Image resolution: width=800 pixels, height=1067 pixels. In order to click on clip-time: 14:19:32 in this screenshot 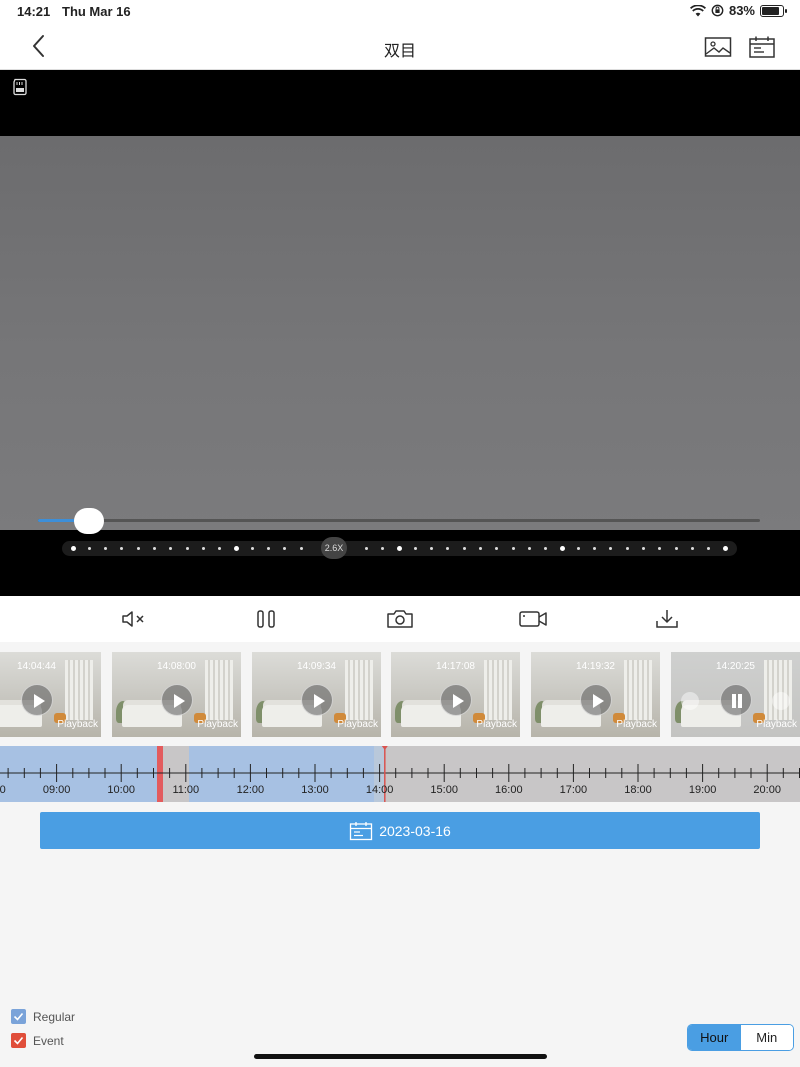, I will do `click(595, 666)`.